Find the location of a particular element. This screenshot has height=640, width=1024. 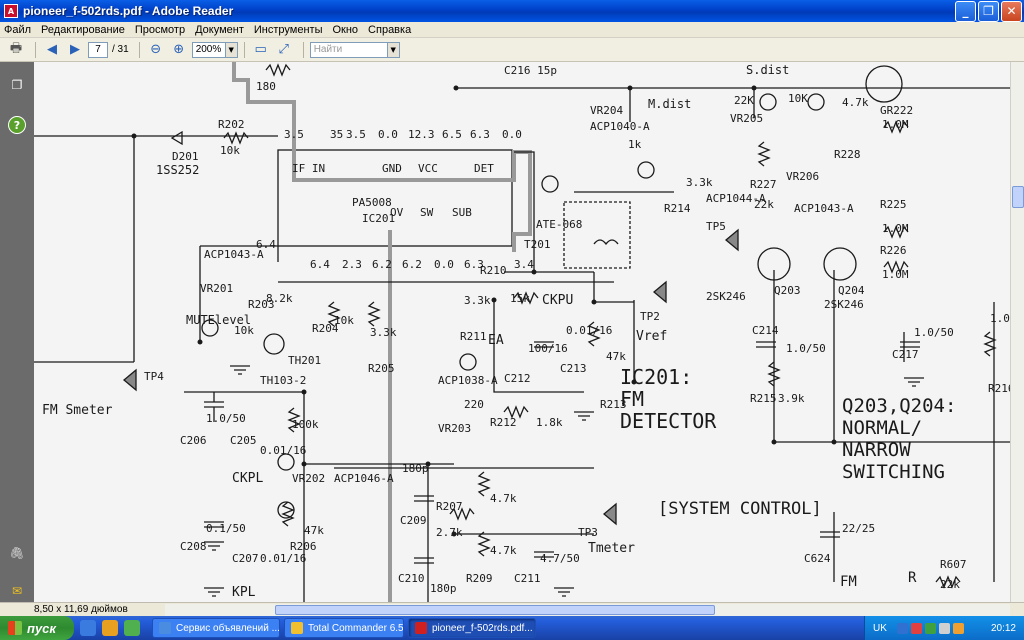

label-r214-val: 3.3k is located at coordinates (699, 182).